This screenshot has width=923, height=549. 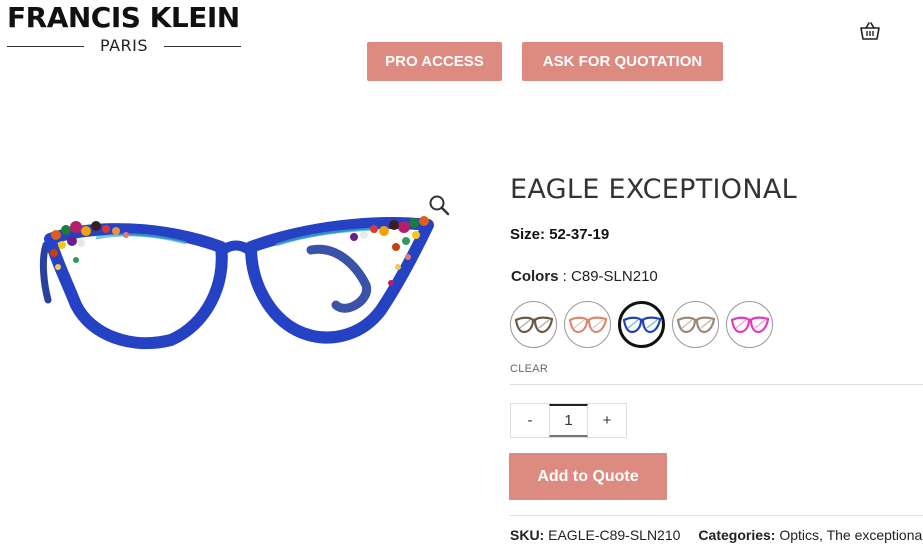 I want to click on brand-logo: FRANCIS KLEIN PARIS, so click(x=124, y=29).